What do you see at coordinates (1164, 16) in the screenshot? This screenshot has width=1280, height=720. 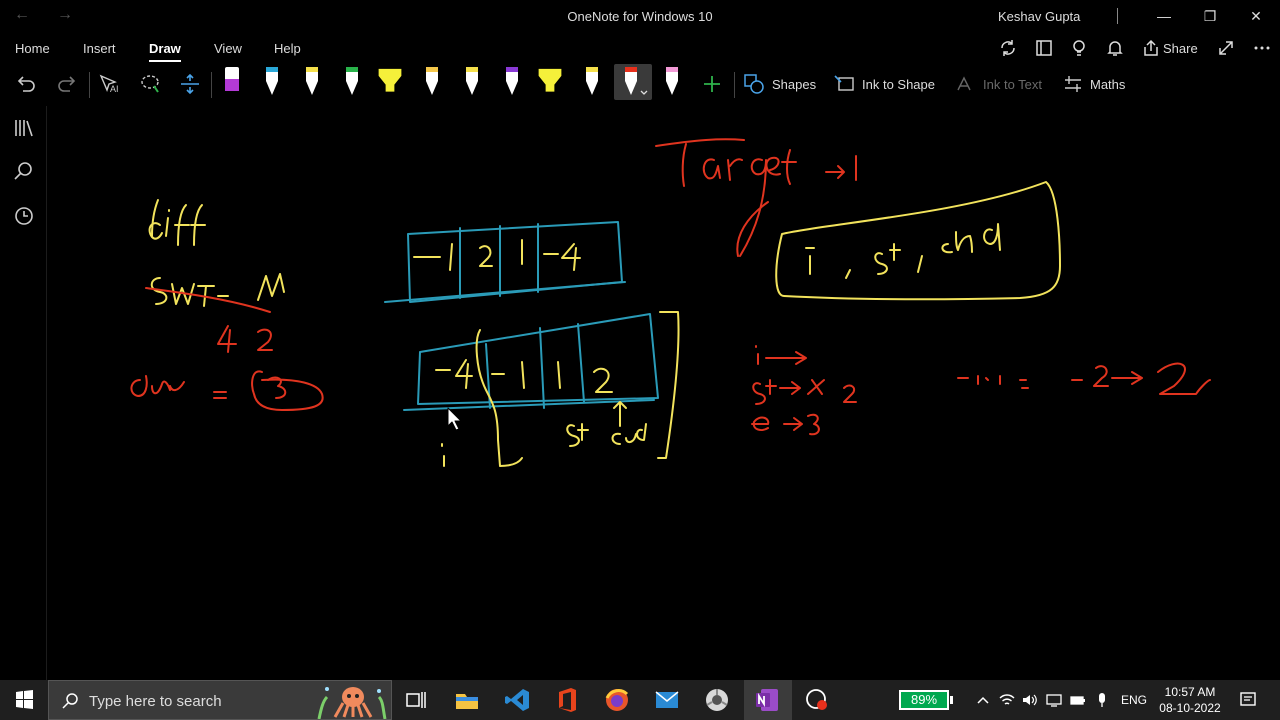 I see `minimize-icon: —` at bounding box center [1164, 16].